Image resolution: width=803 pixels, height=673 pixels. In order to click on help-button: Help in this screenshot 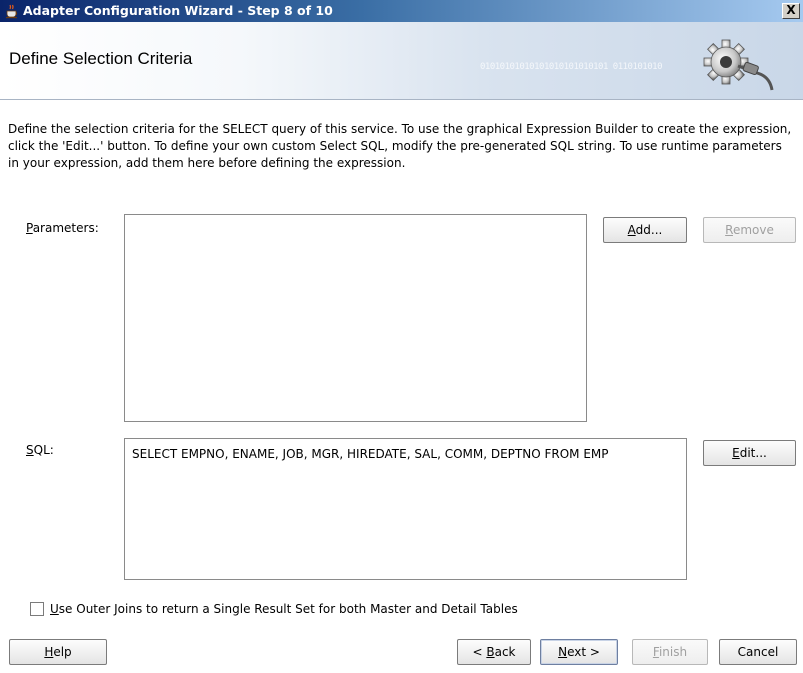, I will do `click(58, 652)`.